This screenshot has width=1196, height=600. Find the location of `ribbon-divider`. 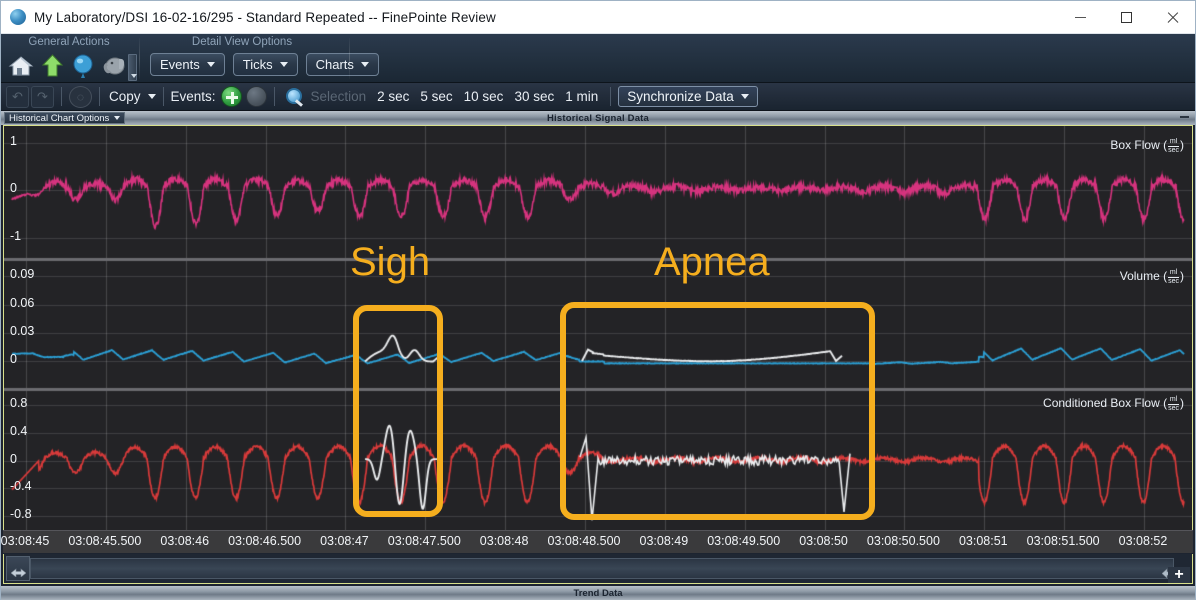

ribbon-divider is located at coordinates (139, 58).